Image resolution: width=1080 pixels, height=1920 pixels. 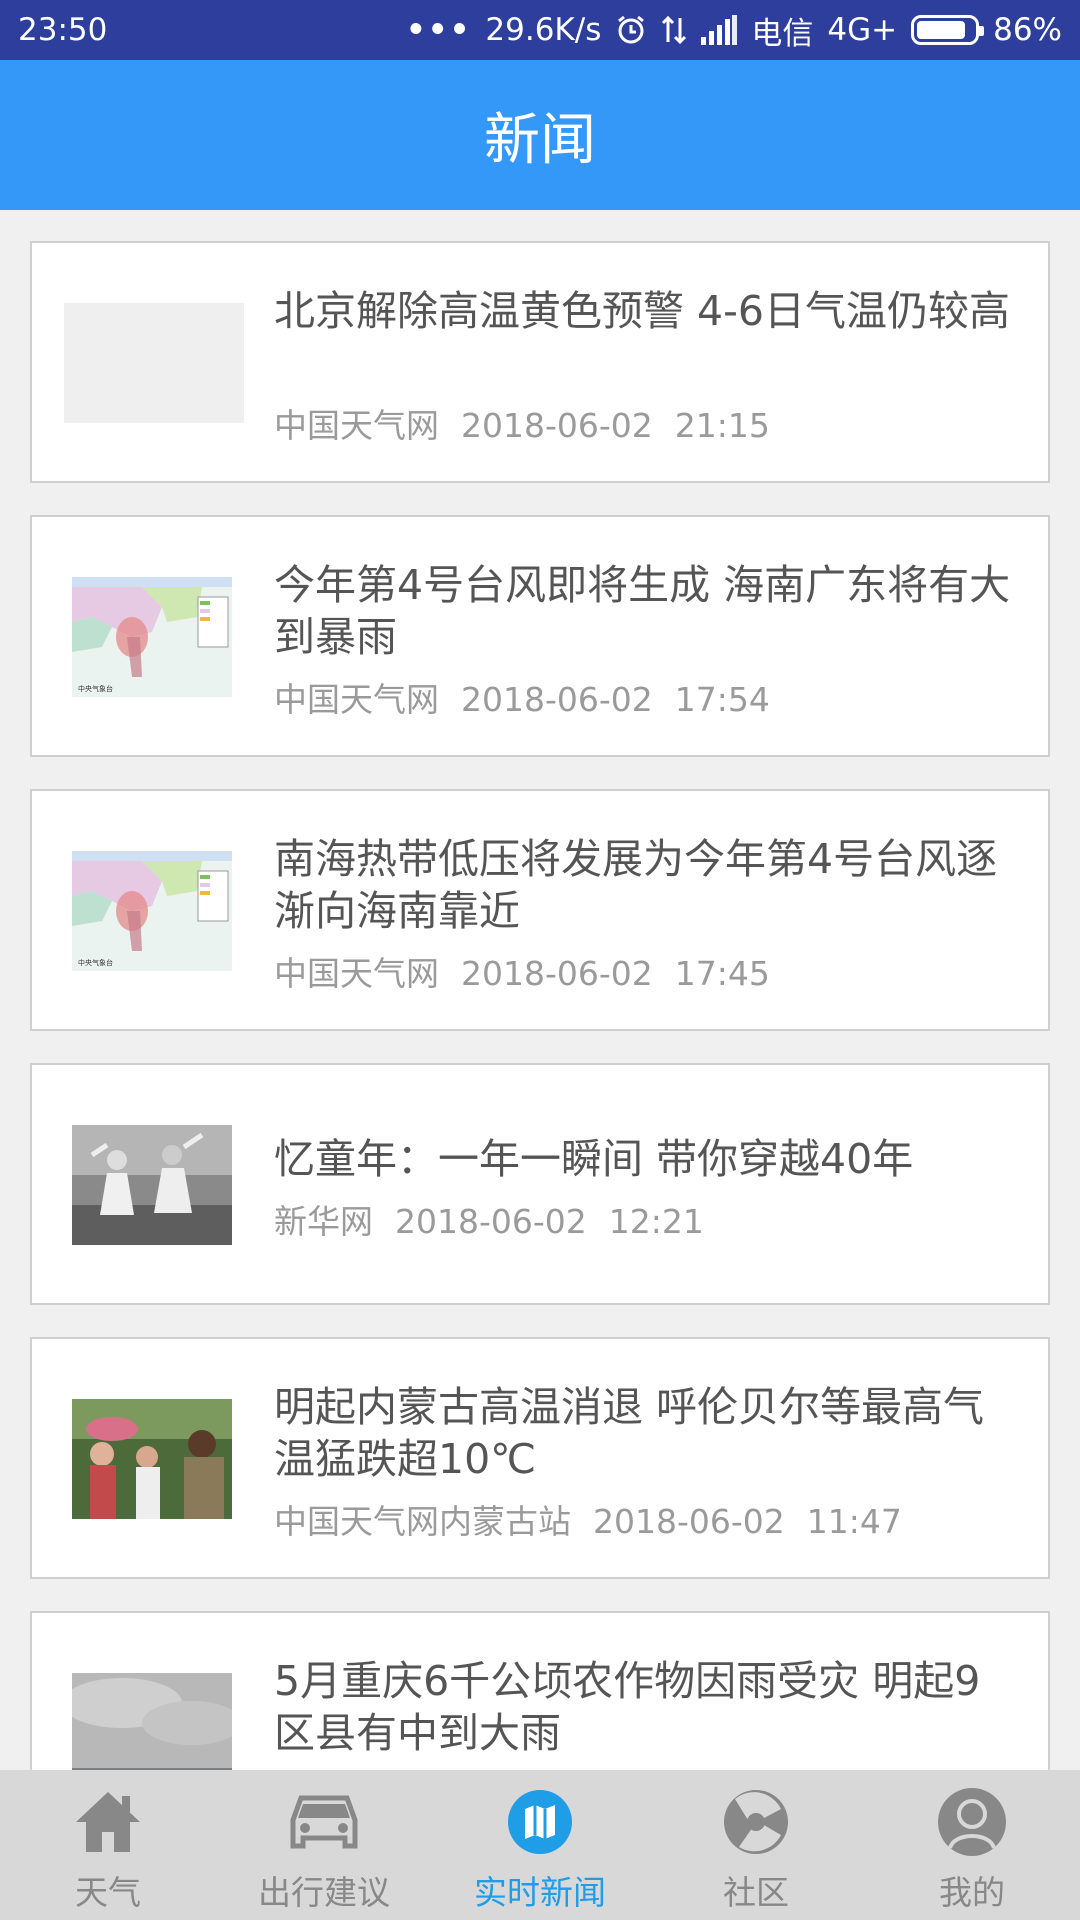 I want to click on battery-icon, so click(x=948, y=30).